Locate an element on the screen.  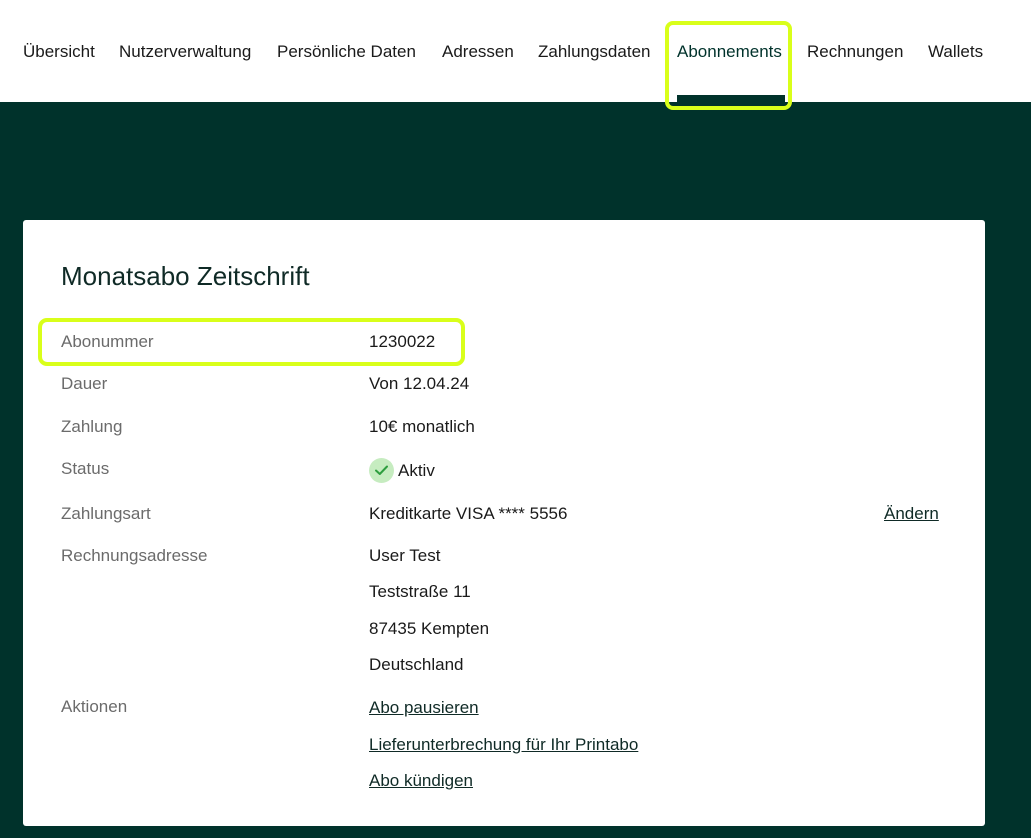
zahlungsart-value: Kreditkarte VISA **** 5556 is located at coordinates (468, 513).